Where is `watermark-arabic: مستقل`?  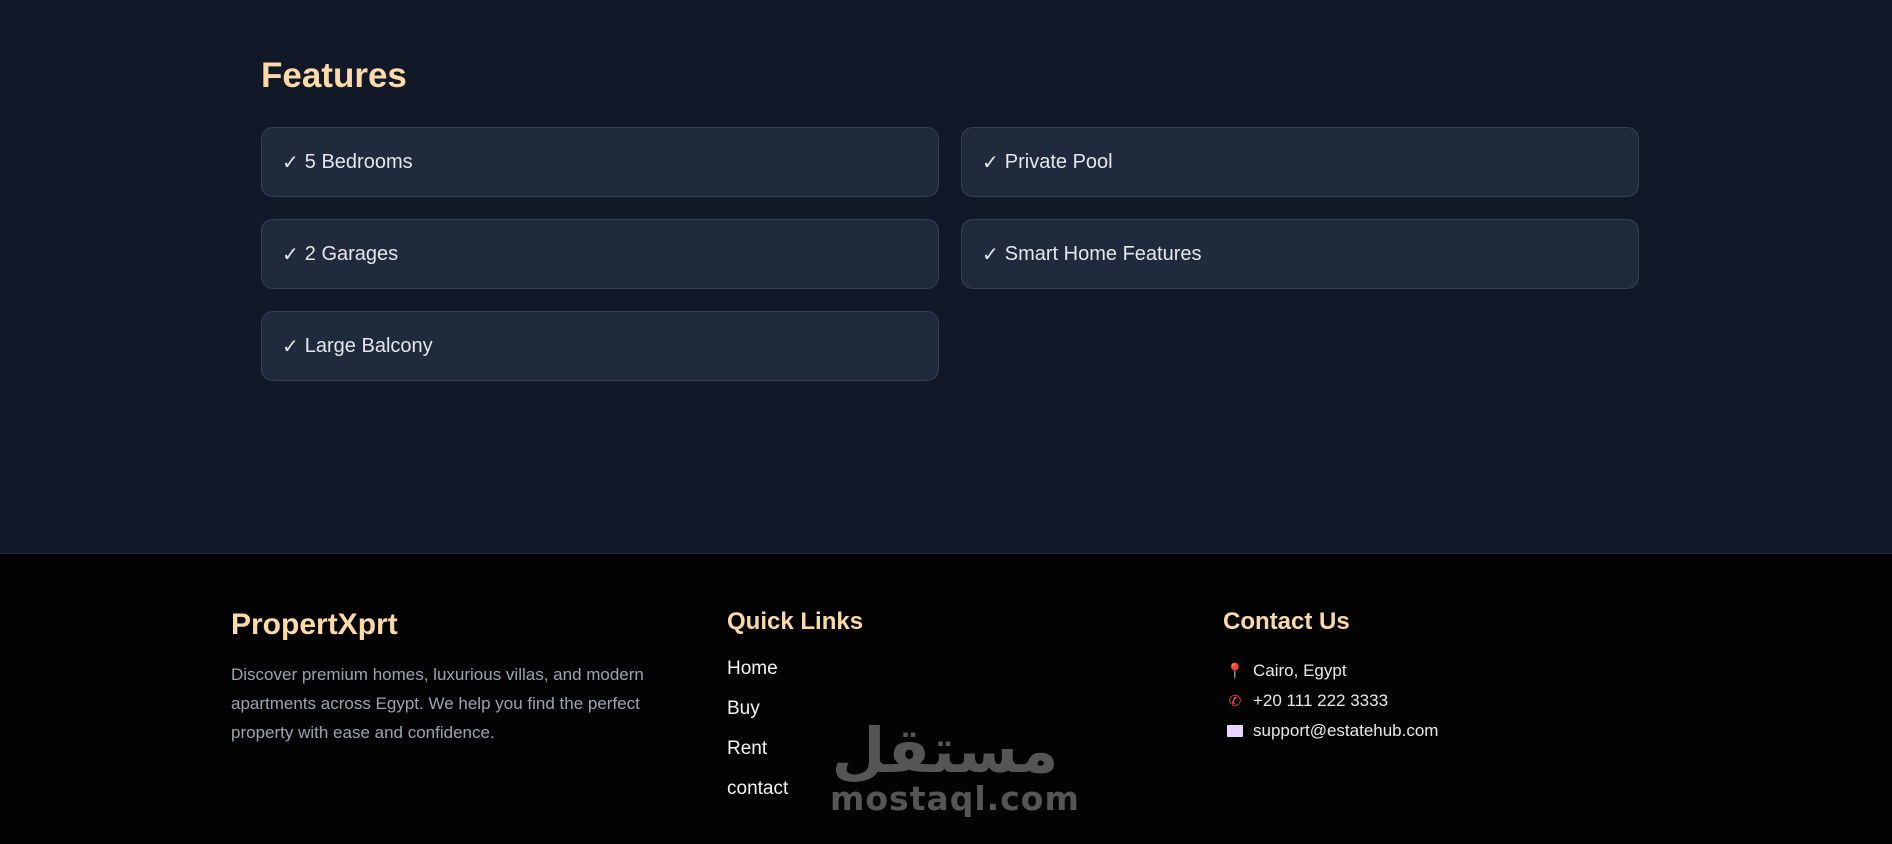
watermark-arabic: مستقل is located at coordinates (945, 750).